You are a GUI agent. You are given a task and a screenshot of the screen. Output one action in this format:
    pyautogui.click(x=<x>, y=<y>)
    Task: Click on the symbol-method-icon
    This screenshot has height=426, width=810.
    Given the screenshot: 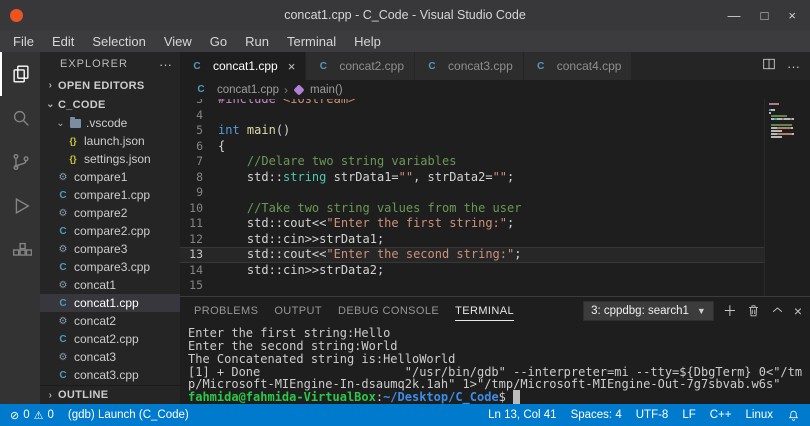 What is the action you would take?
    pyautogui.click(x=299, y=89)
    